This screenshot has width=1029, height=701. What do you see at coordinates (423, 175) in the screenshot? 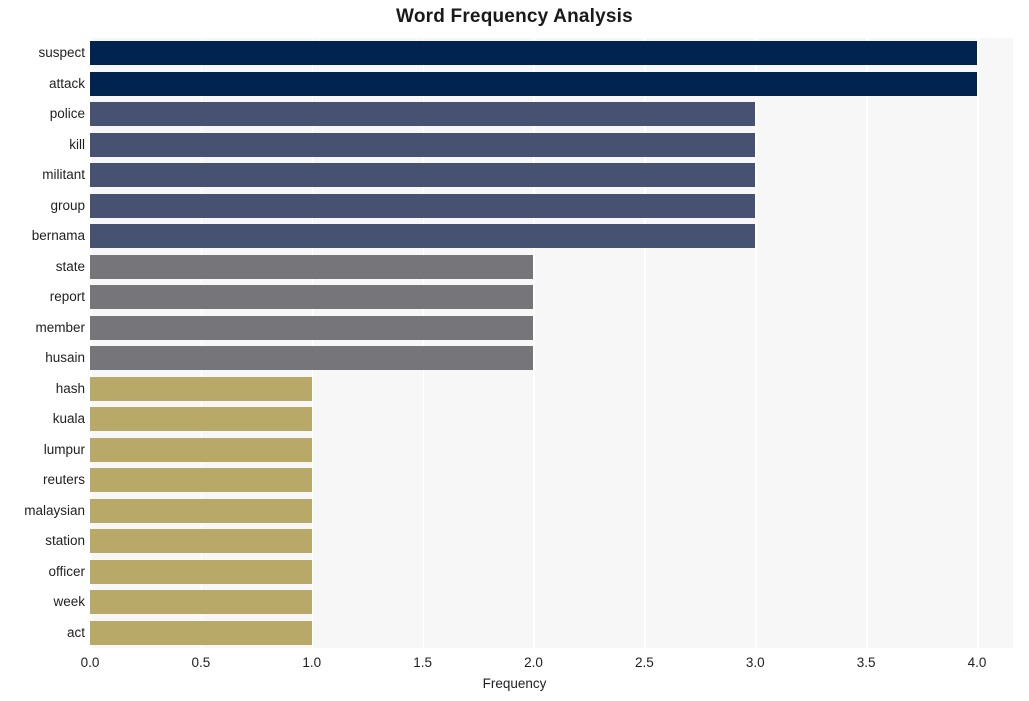
I see `bar-militant` at bounding box center [423, 175].